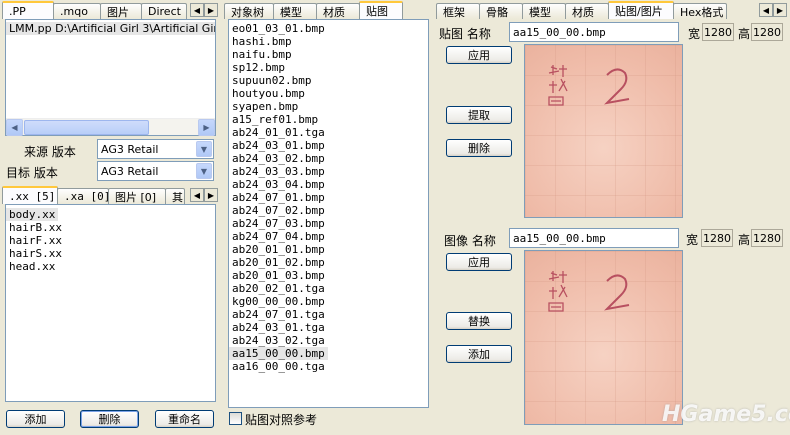 This screenshot has height=435, width=790. Describe the element at coordinates (767, 238) in the screenshot. I see `image-height-value: 1280` at that location.